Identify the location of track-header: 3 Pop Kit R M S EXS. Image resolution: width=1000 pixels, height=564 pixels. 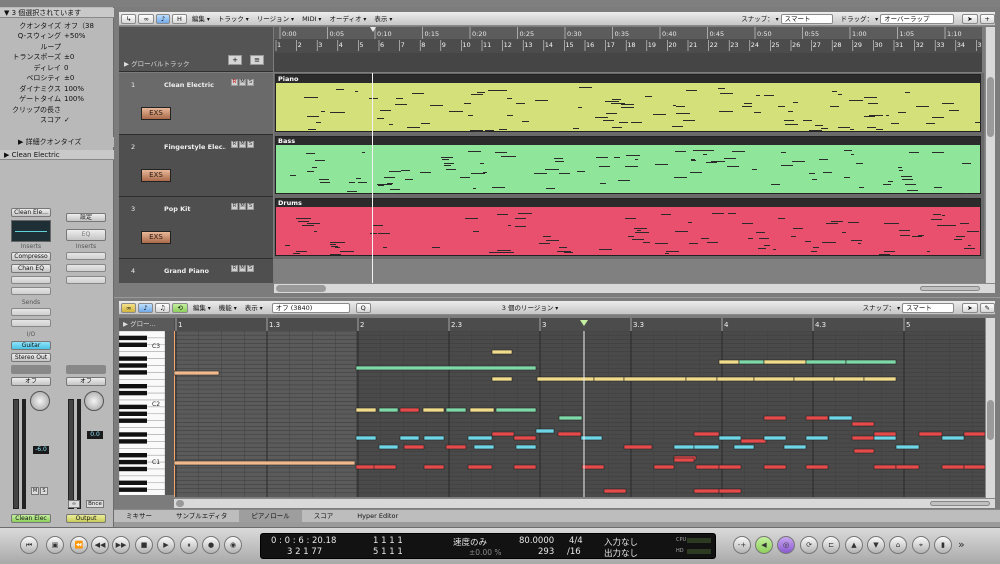
(196, 228).